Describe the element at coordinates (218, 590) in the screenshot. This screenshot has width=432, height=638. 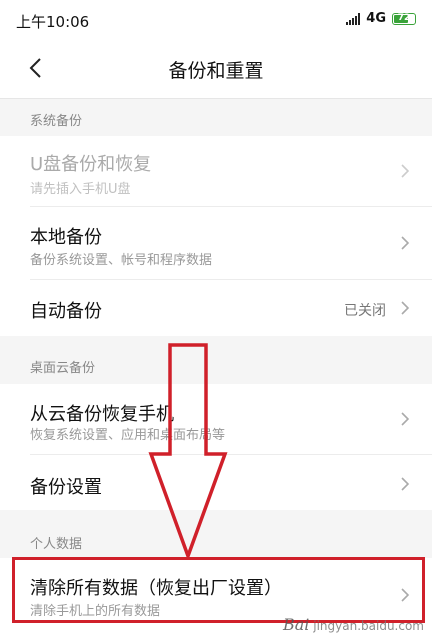
I see `annotation-highlight-box` at that location.